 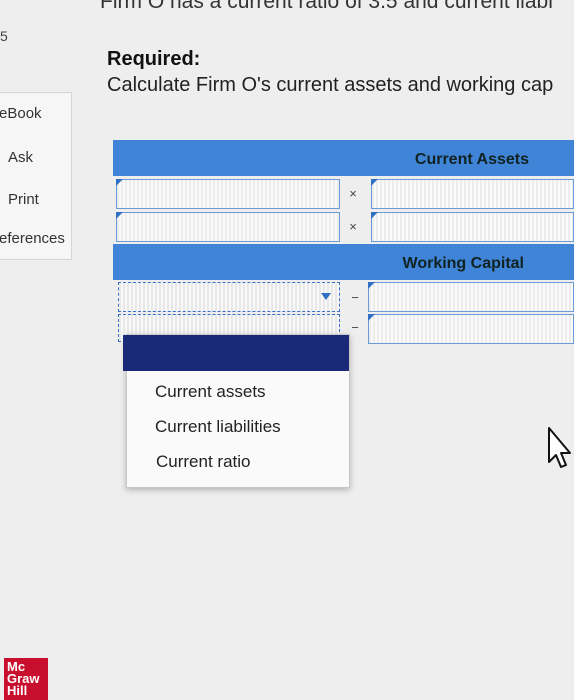 What do you see at coordinates (154, 59) in the screenshot?
I see `required-label: Required:` at bounding box center [154, 59].